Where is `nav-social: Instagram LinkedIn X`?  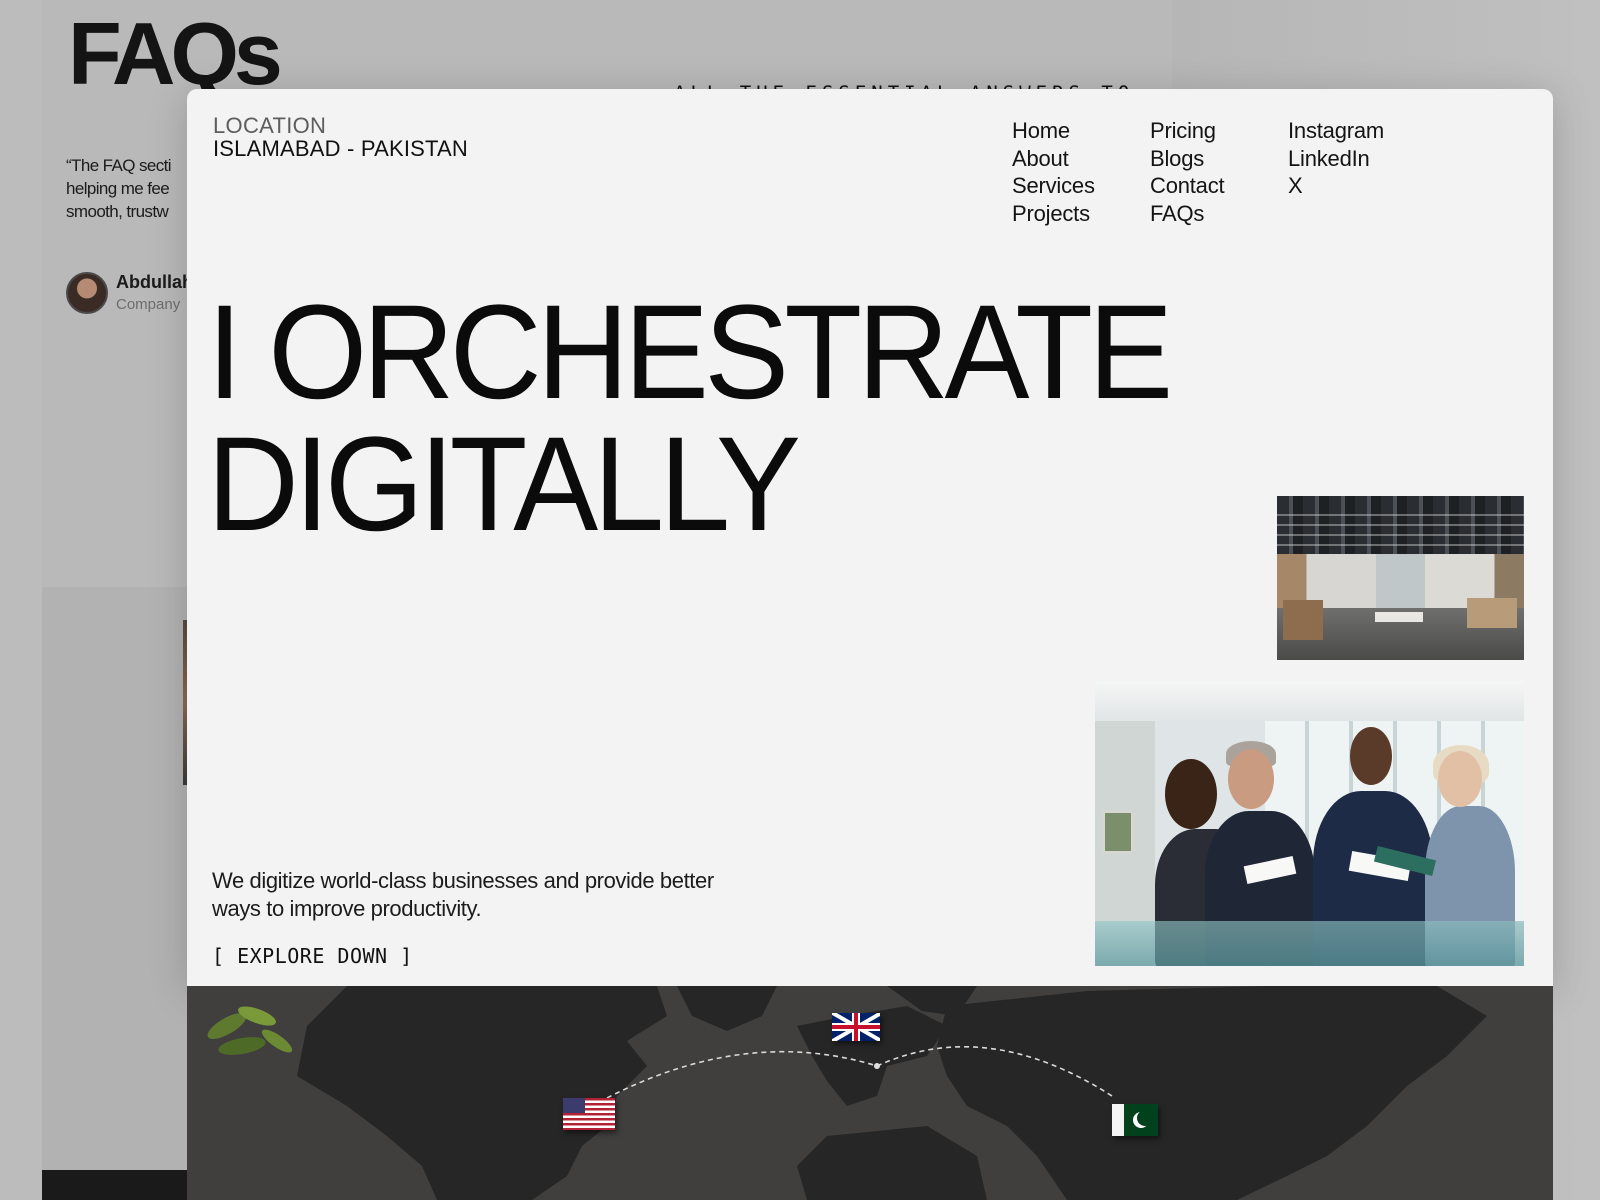
nav-social: Instagram LinkedIn X is located at coordinates (1336, 158).